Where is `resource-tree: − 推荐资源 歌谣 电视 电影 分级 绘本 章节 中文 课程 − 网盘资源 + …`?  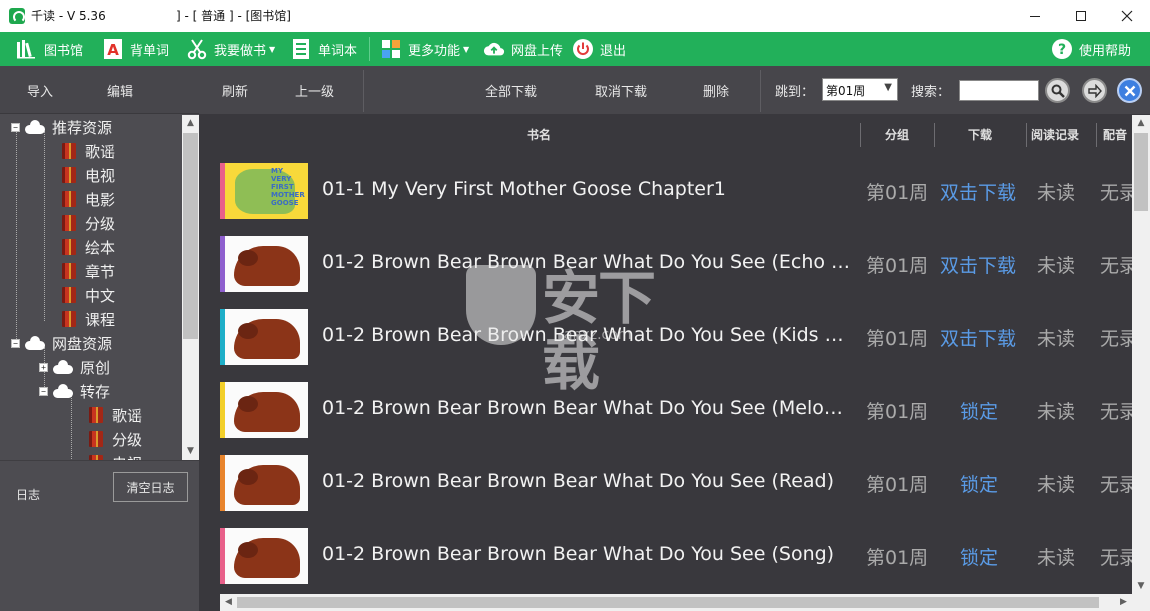
resource-tree: − 推荐资源 歌谣 电视 电影 分级 绘本 章节 中文 课程 − 网盘资源 + … is located at coordinates (99, 287).